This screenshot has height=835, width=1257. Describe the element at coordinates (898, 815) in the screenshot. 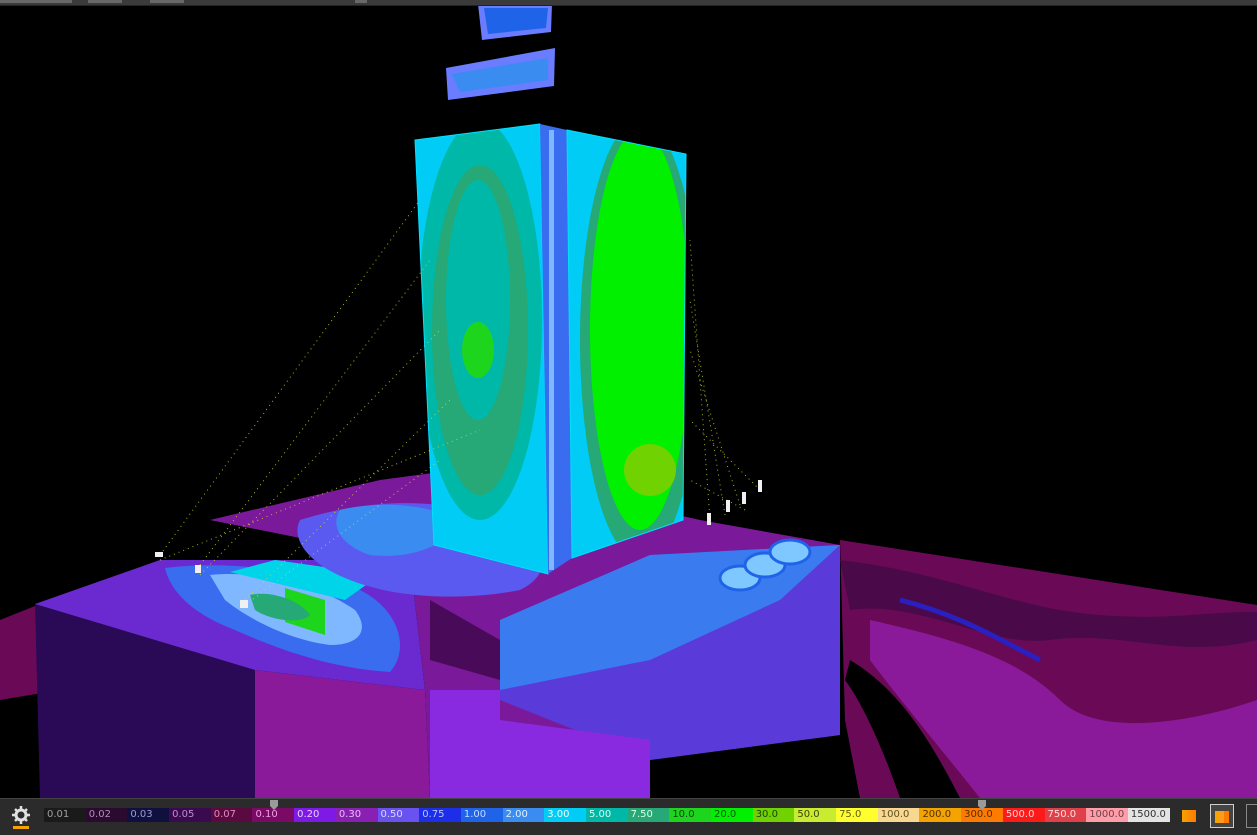

I see `legend-segment: 100.0` at that location.